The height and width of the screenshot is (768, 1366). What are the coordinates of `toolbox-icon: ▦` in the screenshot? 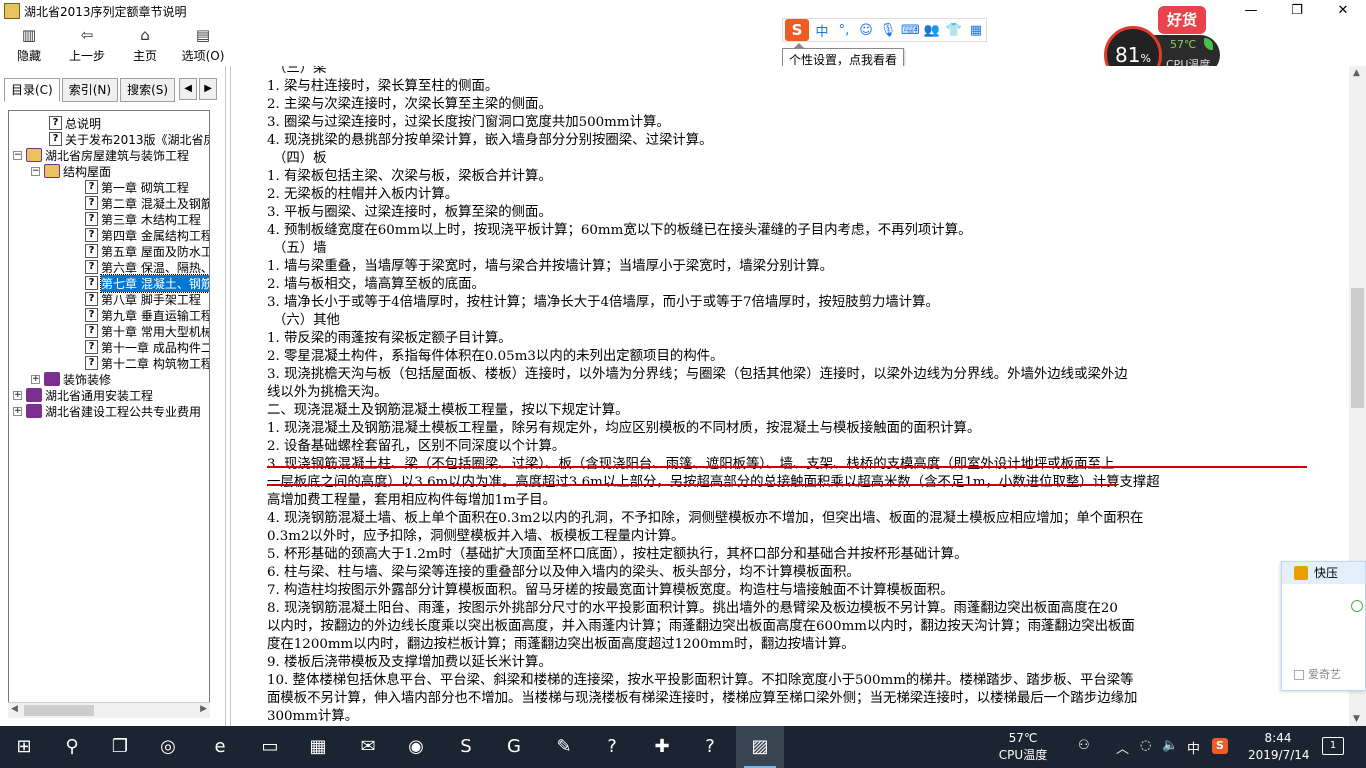 It's located at (976, 30).